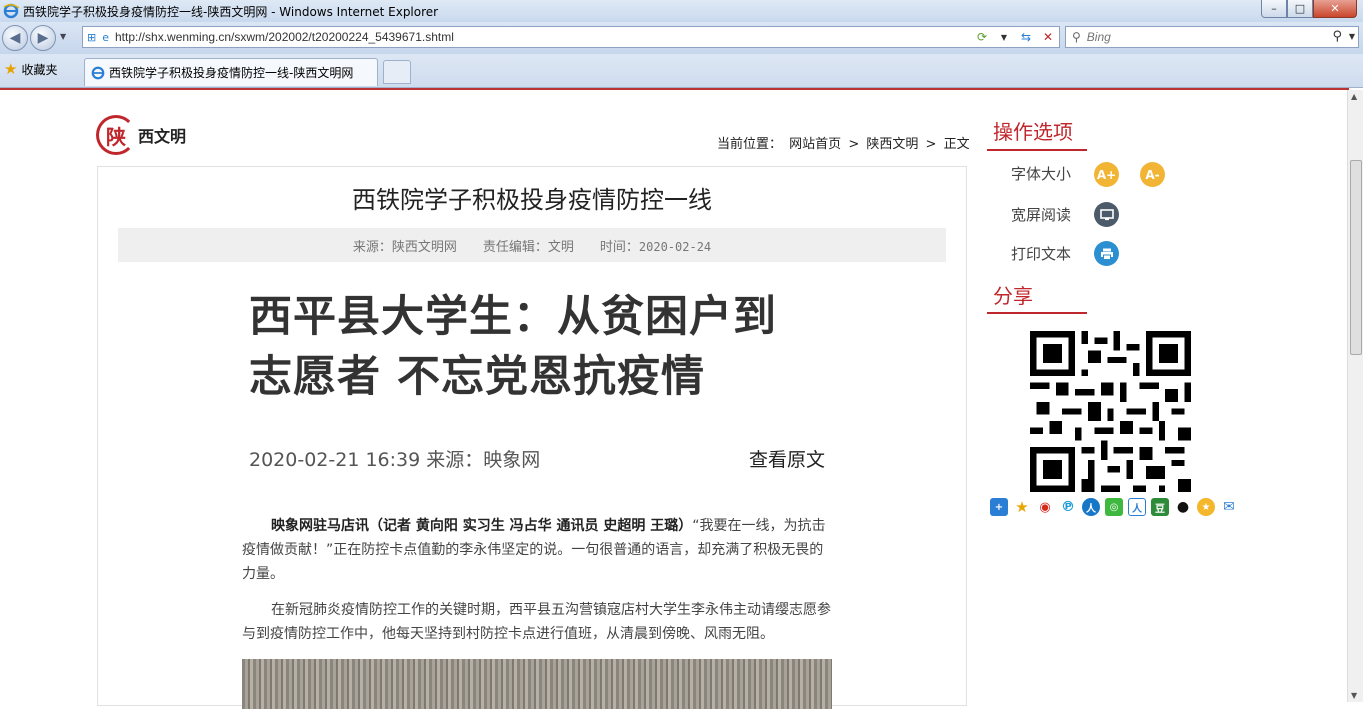  Describe the element at coordinates (750, 144) in the screenshot. I see `breadcrumb-prefix: 当前位置：` at that location.